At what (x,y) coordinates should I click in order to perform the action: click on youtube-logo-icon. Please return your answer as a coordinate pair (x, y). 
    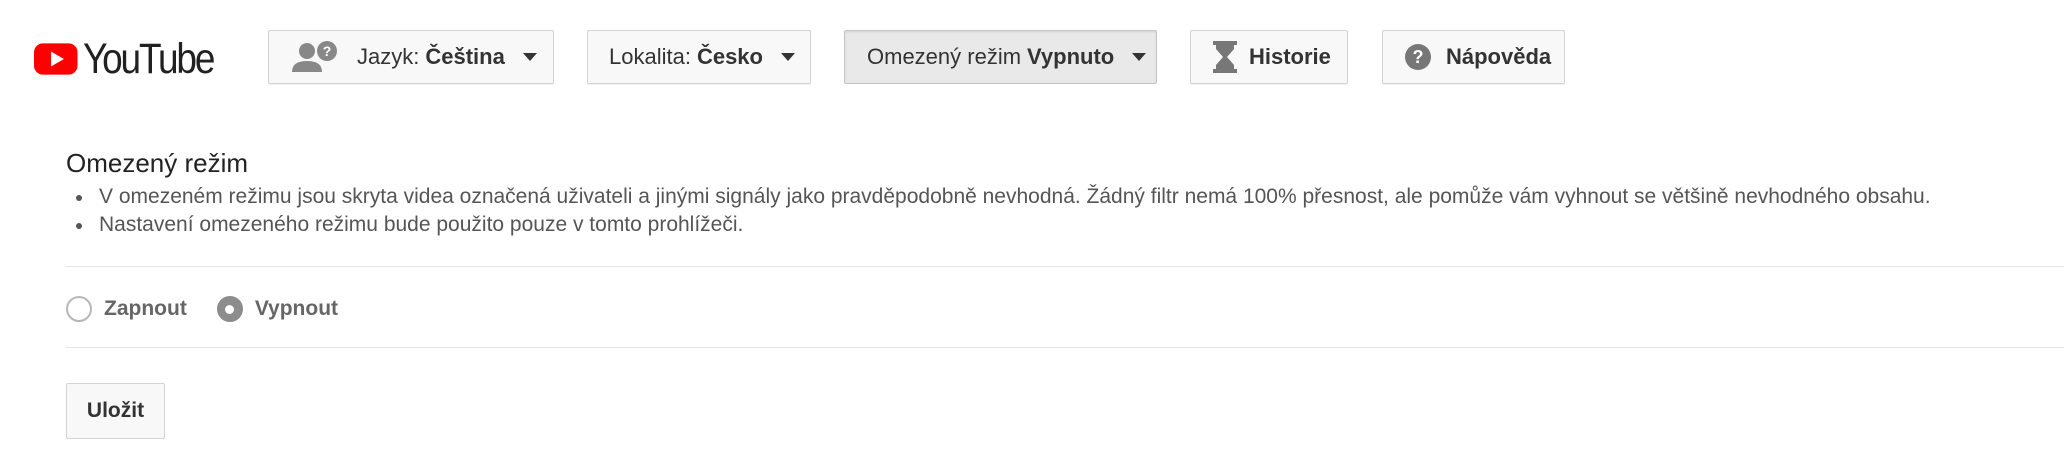
    Looking at the image, I should click on (56, 59).